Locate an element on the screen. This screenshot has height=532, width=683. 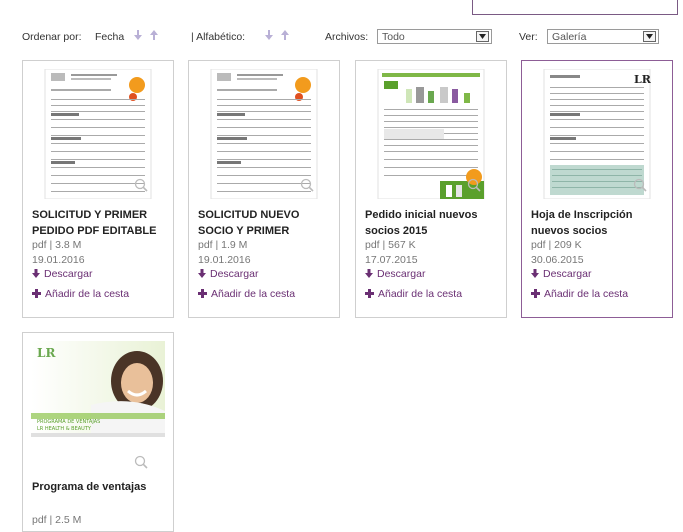
view-label: Ver: is located at coordinates (528, 37).